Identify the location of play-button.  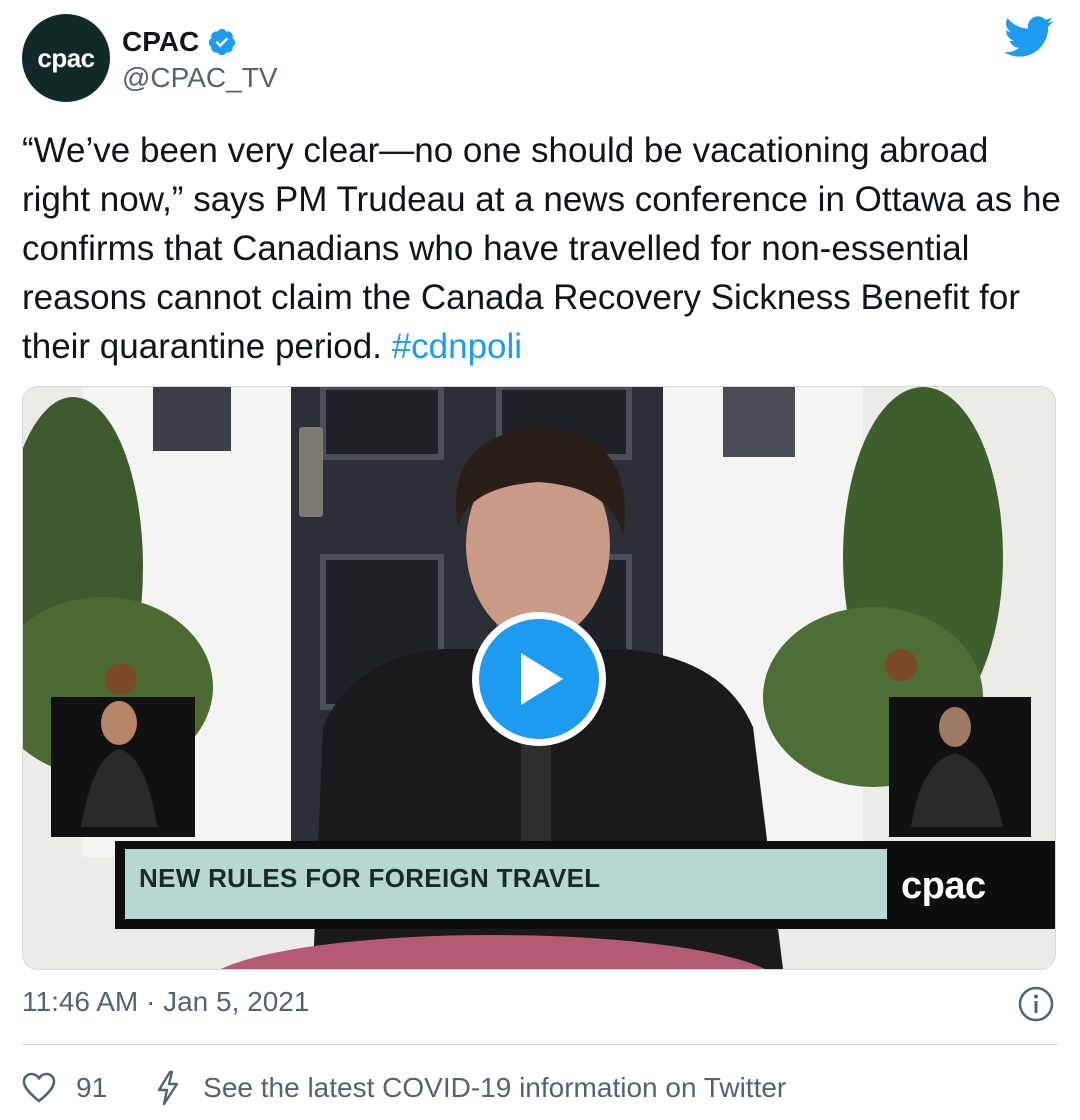
(539, 679).